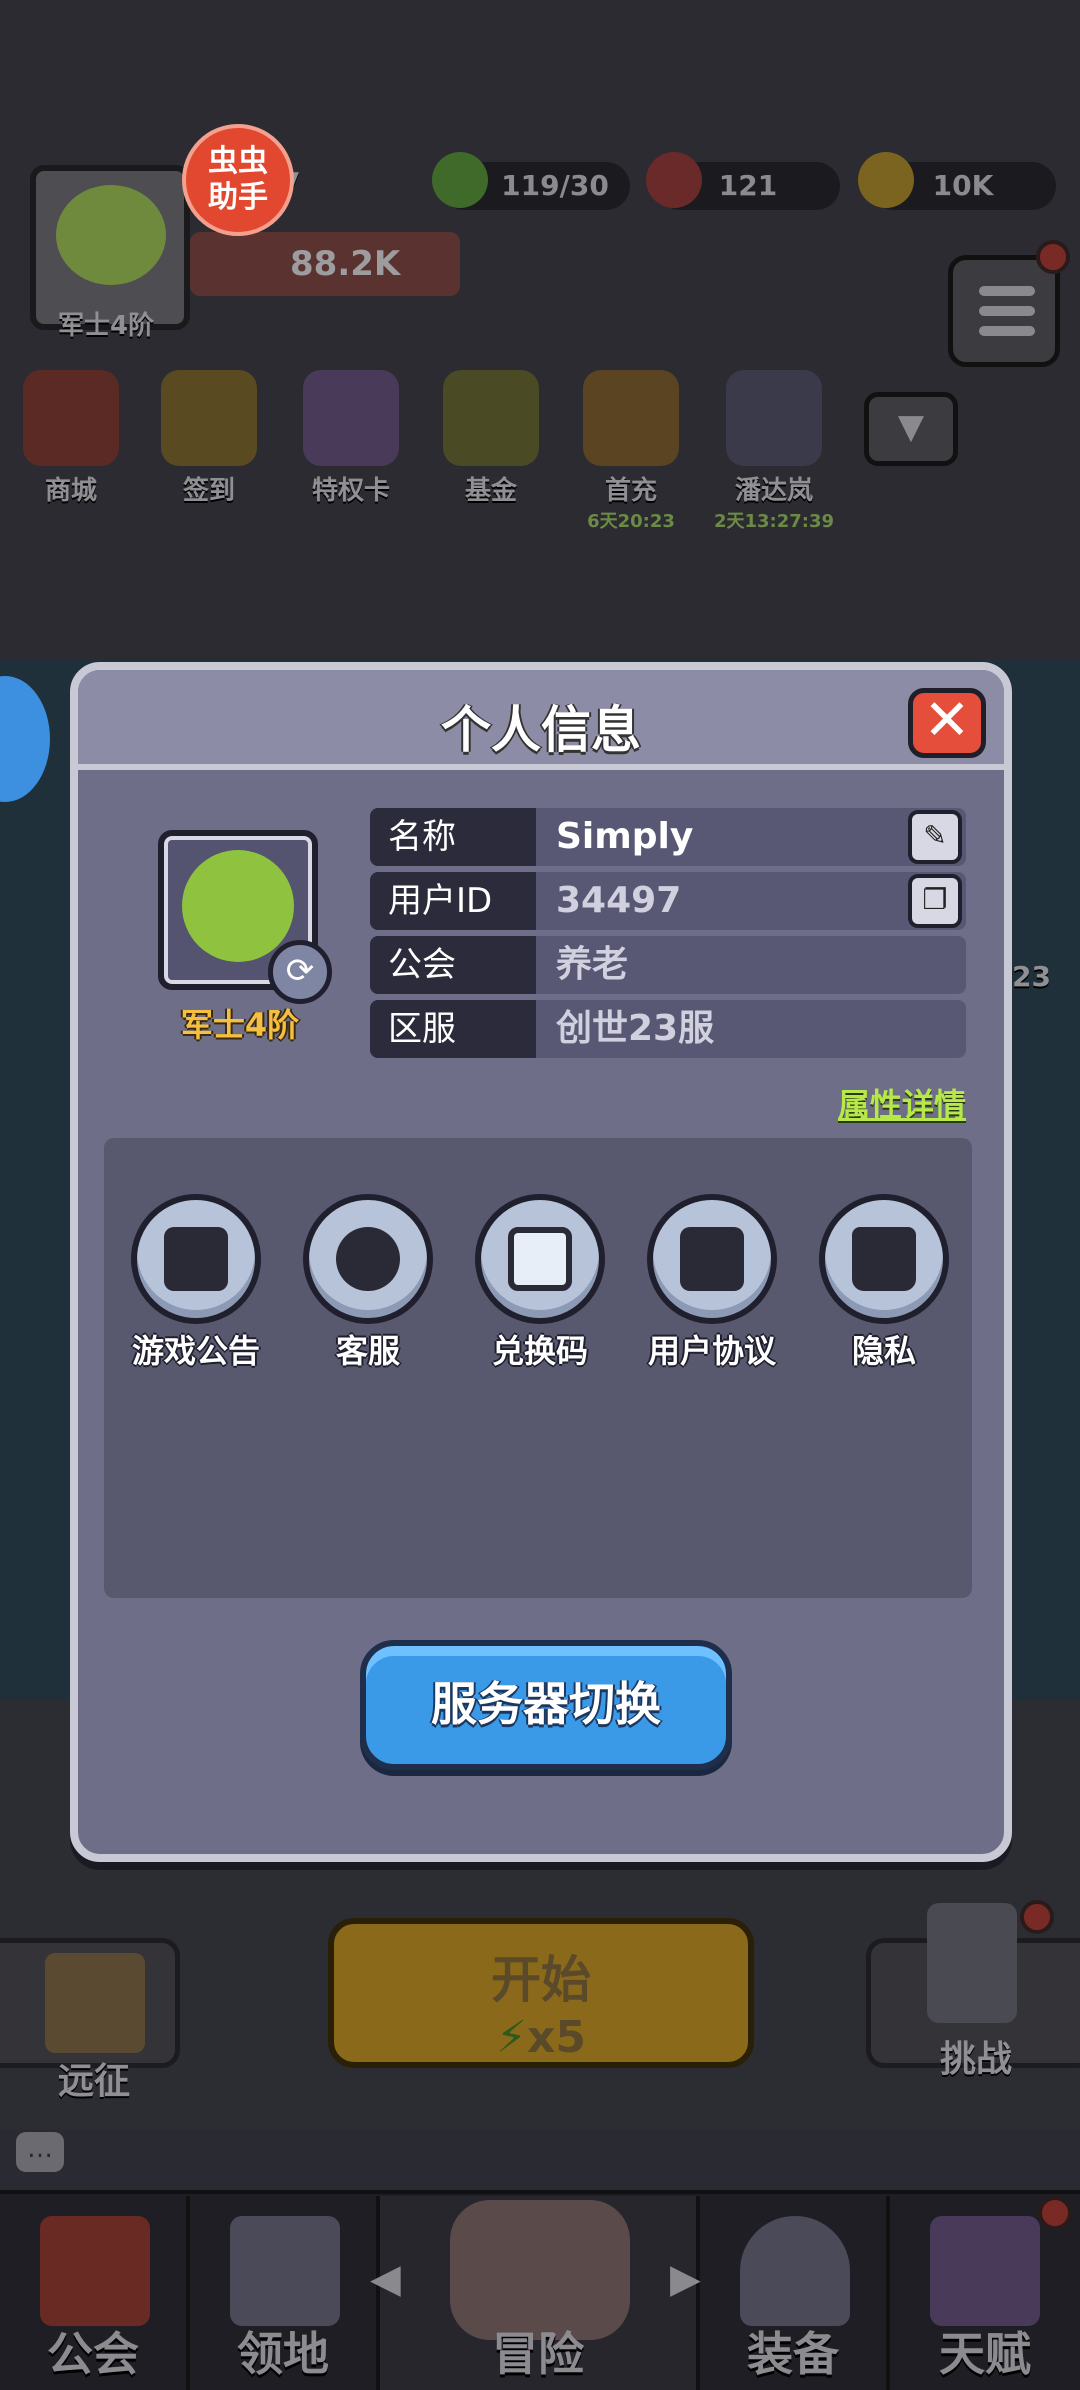 Image resolution: width=1080 pixels, height=2390 pixels. I want to click on change-avatar-button: ⟳, so click(300, 972).